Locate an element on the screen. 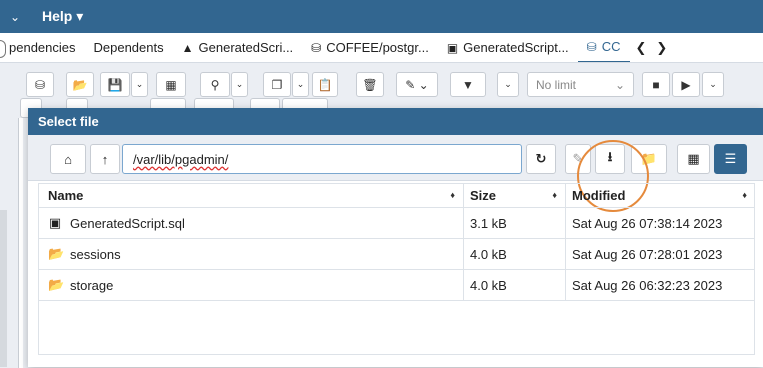  file-name: GeneratedScript.sql is located at coordinates (127, 223).